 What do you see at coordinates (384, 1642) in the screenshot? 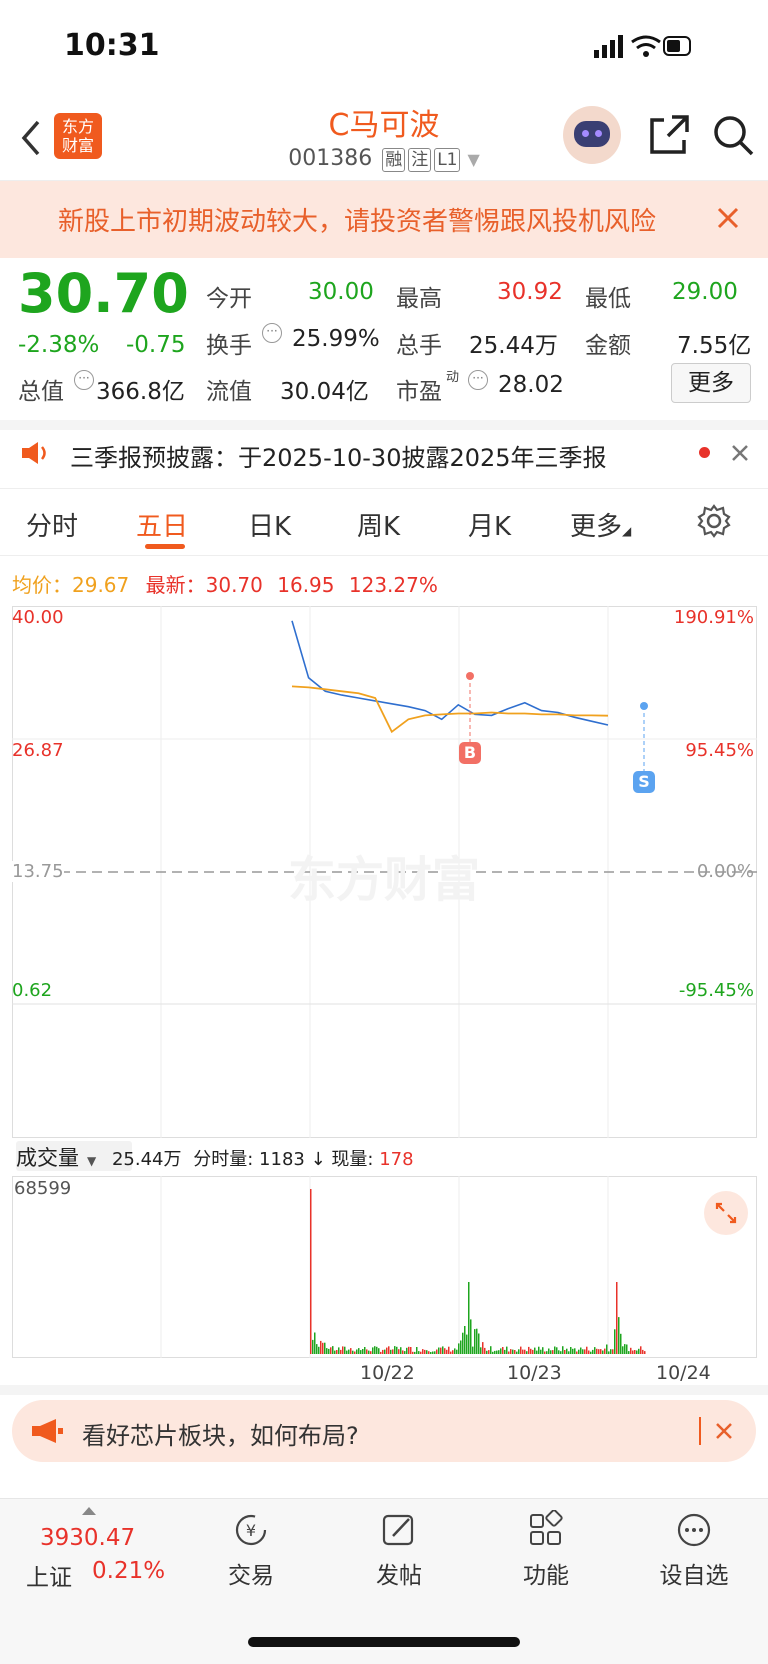
I see `home-indicator` at bounding box center [384, 1642].